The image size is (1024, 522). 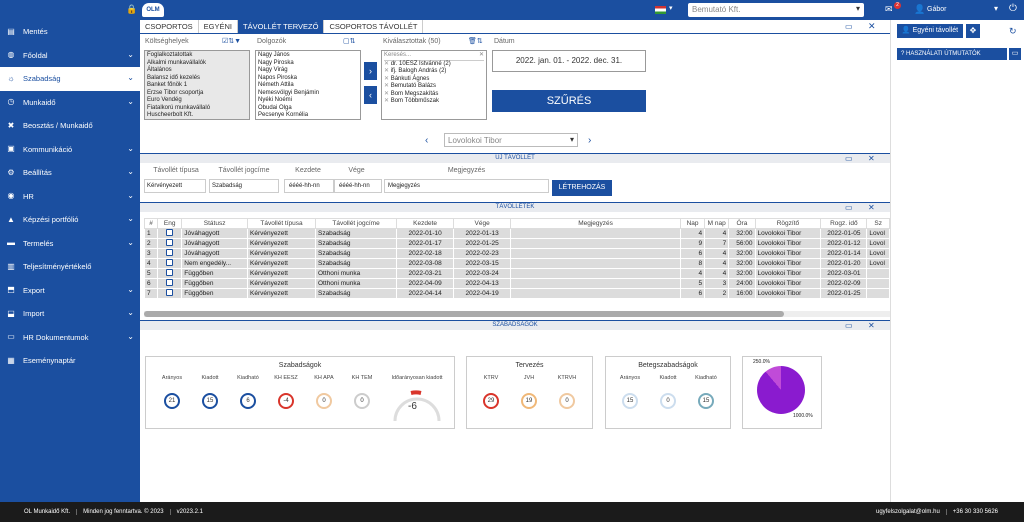 What do you see at coordinates (70, 197) in the screenshot?
I see `sidebar-item-7: ◉ HR ⌄` at bounding box center [70, 197].